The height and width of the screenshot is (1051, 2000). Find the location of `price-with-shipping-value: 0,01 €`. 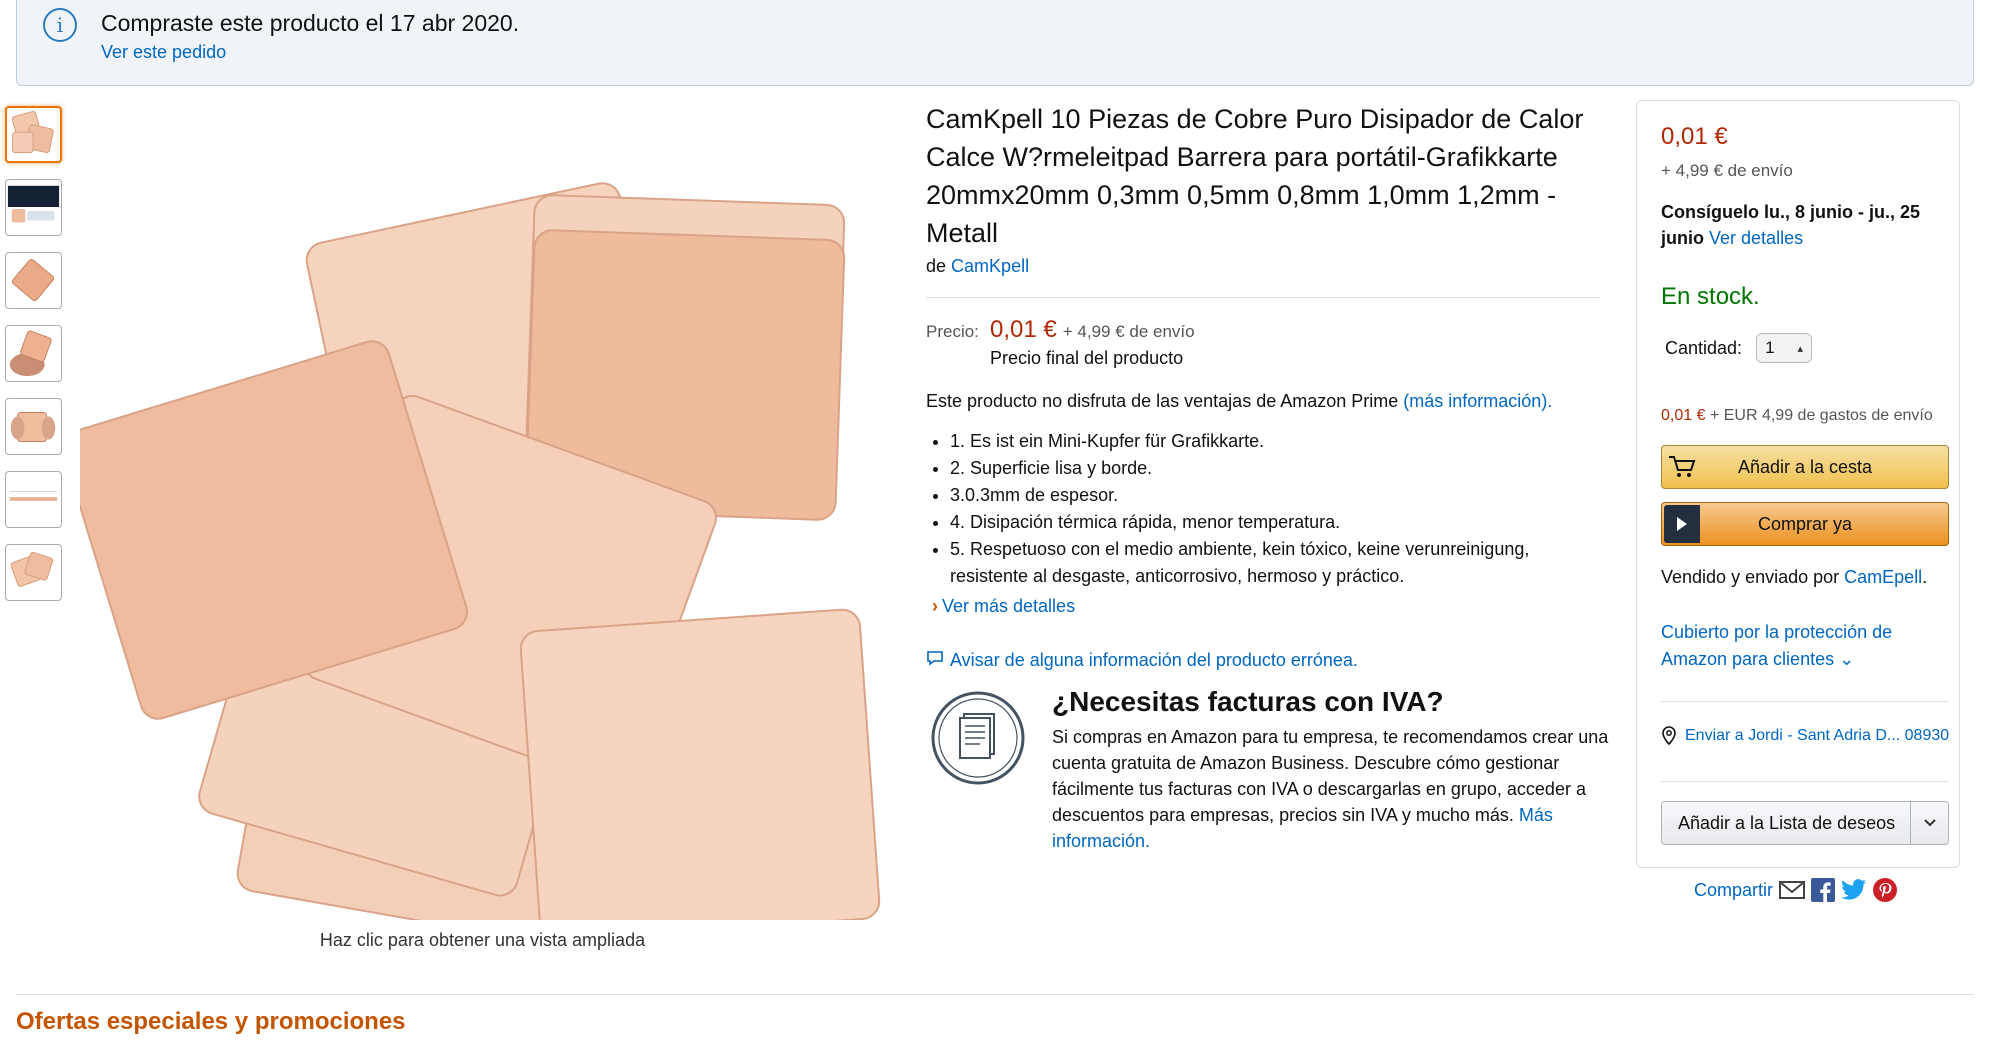

price-with-shipping-value: 0,01 € is located at coordinates (1683, 415).